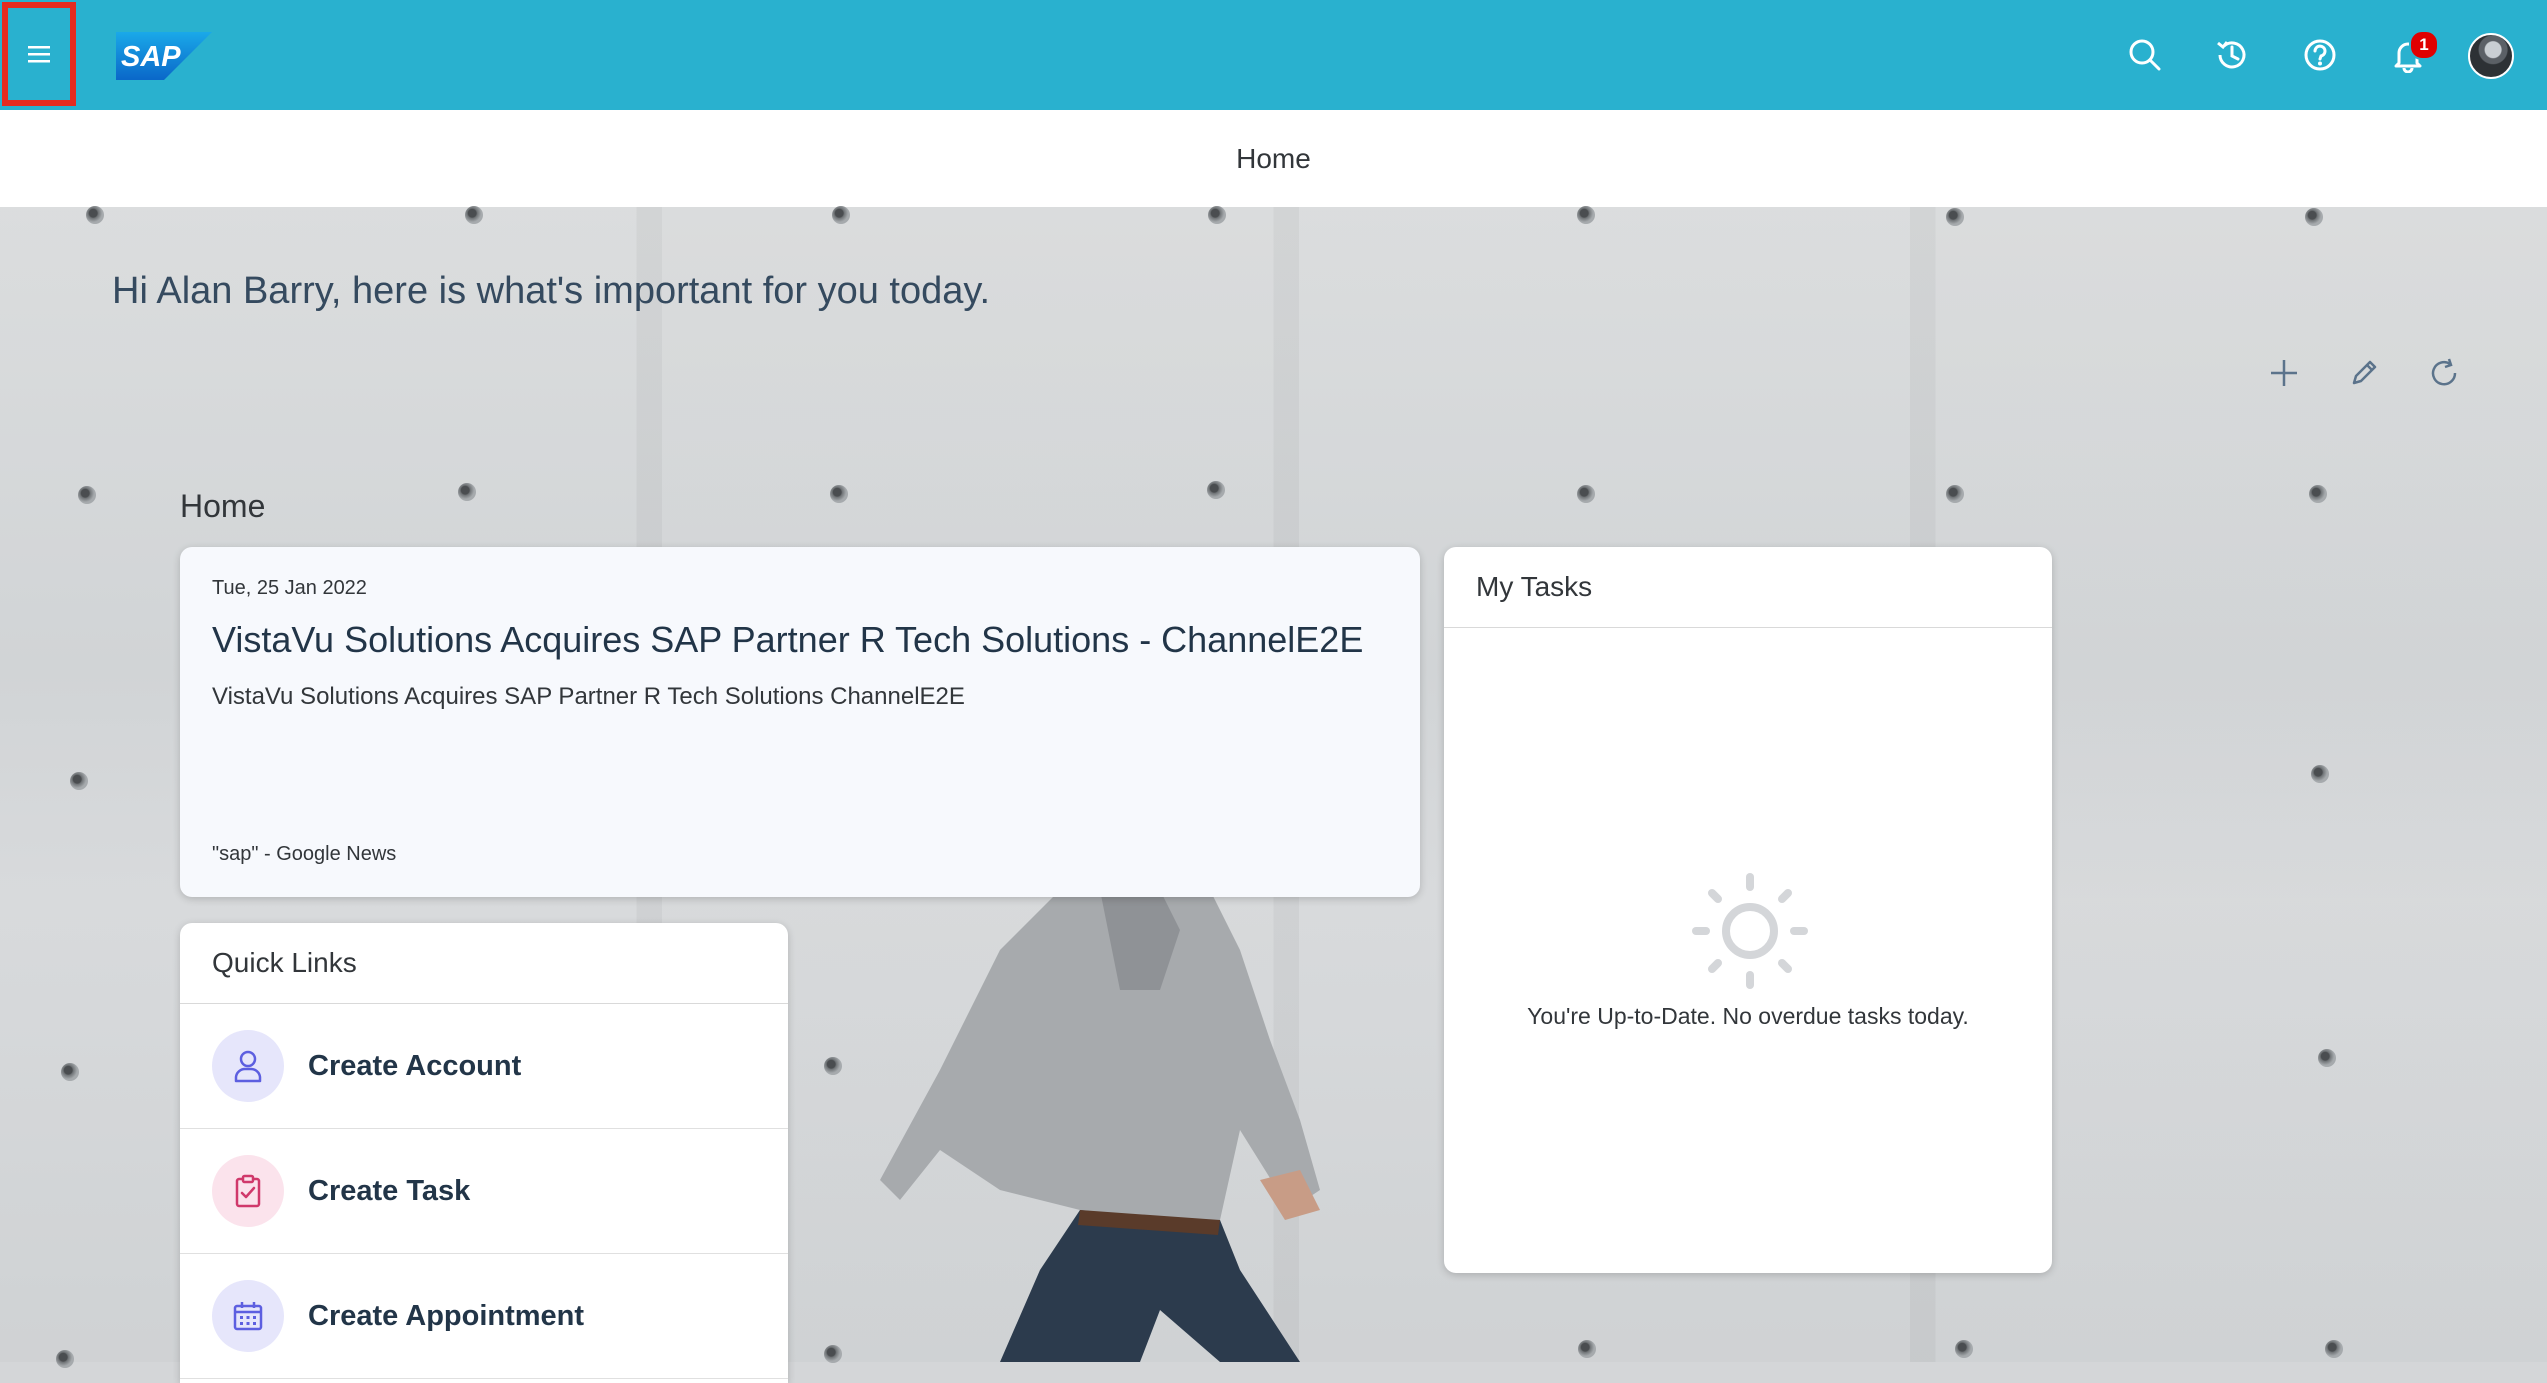 This screenshot has width=2547, height=1383. Describe the element at coordinates (484, 1191) in the screenshot. I see `quick-link-create-task: Create Task` at that location.